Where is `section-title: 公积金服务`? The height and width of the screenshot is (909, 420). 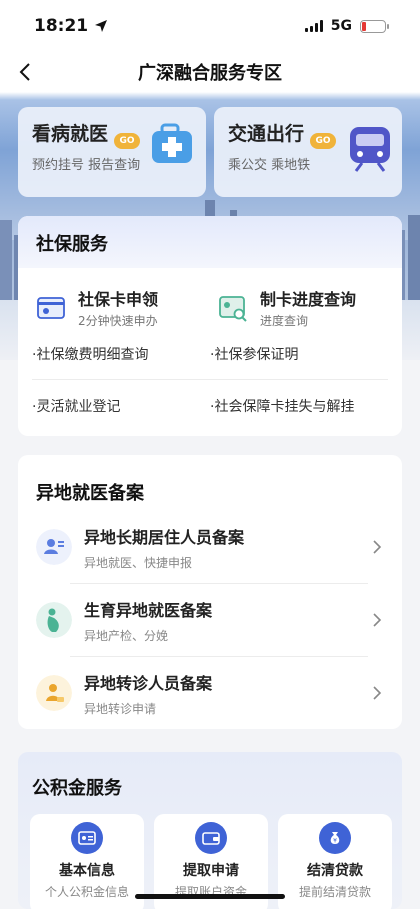
section-title: 公积金服务 is located at coordinates (77, 788).